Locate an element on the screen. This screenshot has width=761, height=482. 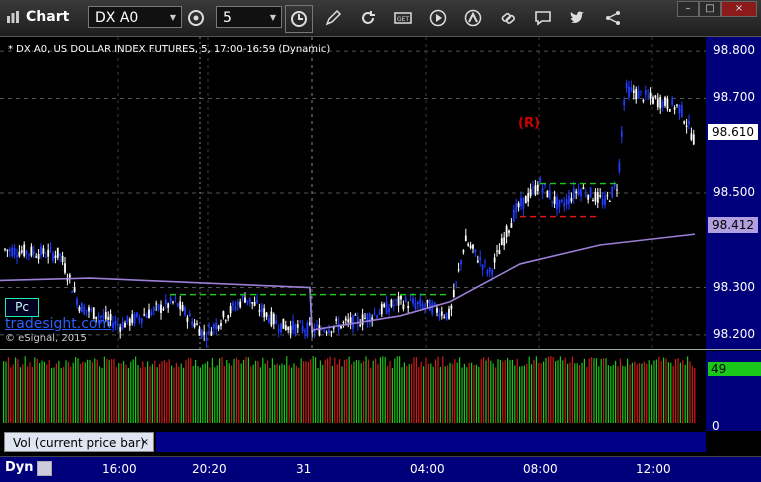
twitter-button is located at coordinates (578, 18).